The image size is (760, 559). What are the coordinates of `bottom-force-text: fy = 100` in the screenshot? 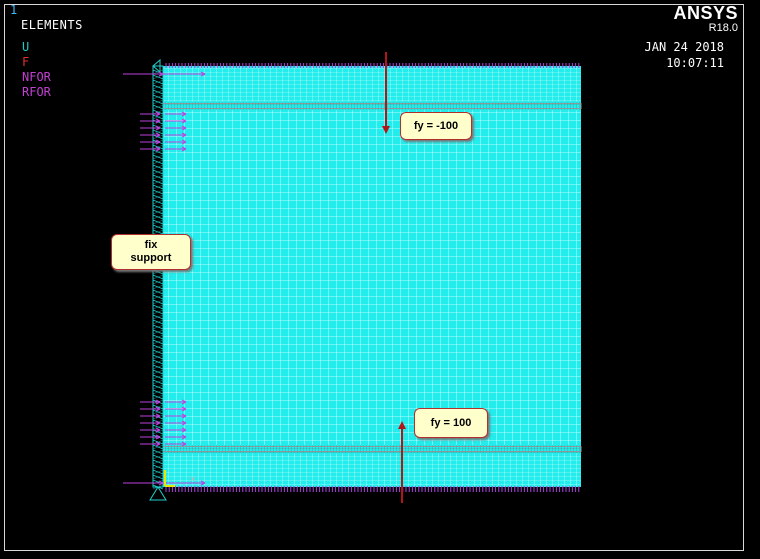 It's located at (451, 422).